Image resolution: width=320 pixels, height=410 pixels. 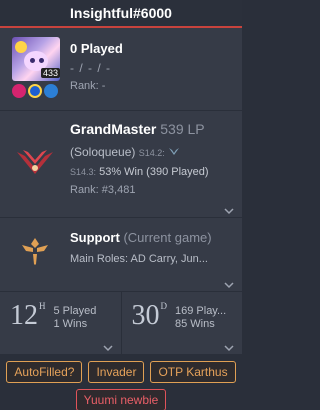 I want to click on stat-lines: 169 Play... 85 Wins, so click(x=200, y=328).